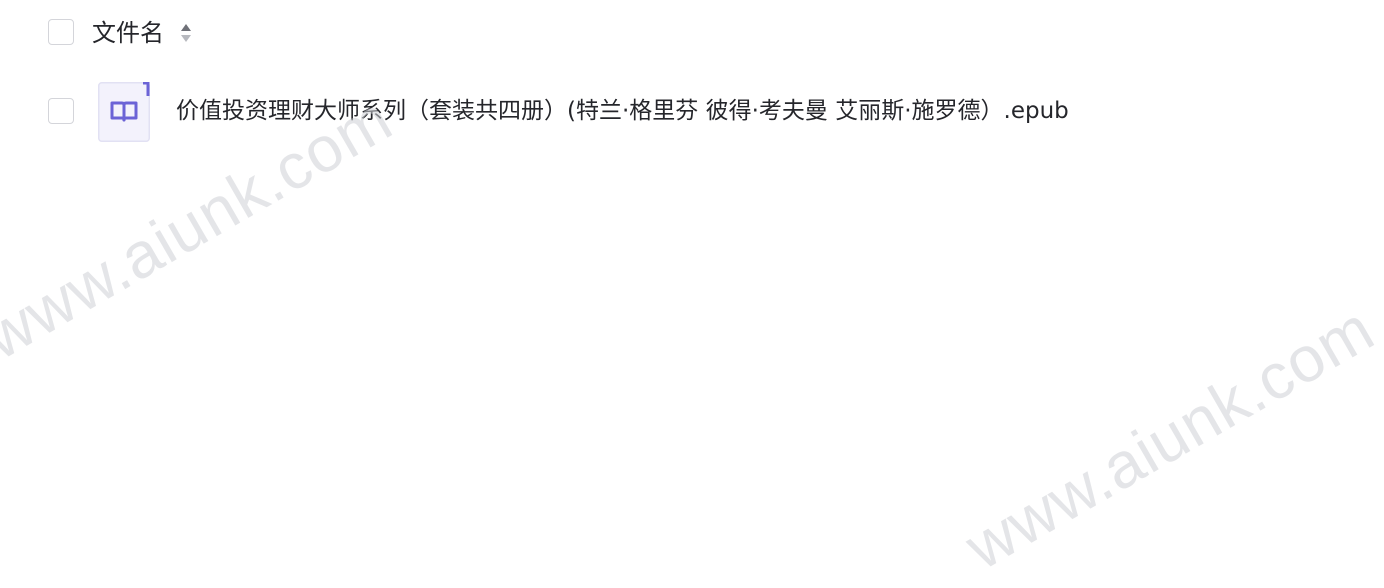  What do you see at coordinates (124, 112) in the screenshot?
I see `epub-book-icon` at bounding box center [124, 112].